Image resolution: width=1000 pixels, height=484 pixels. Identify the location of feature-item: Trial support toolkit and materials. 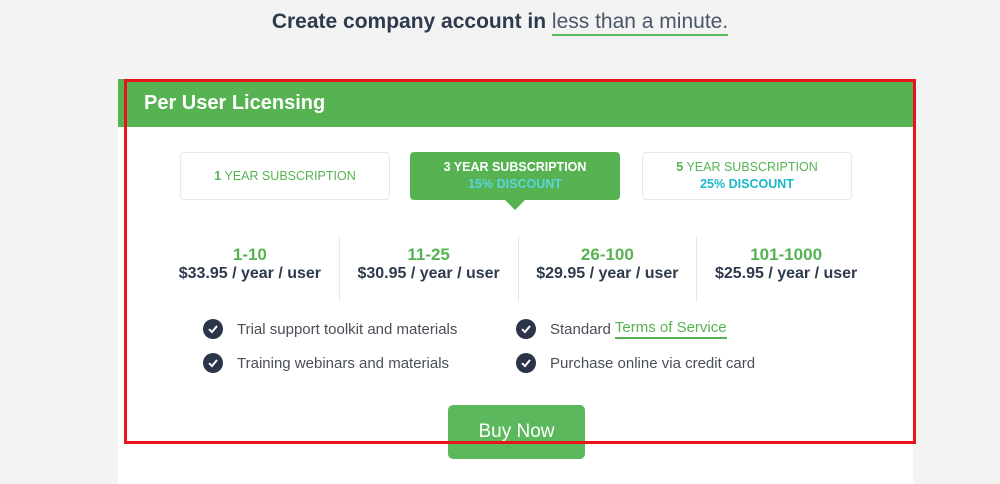
(330, 329).